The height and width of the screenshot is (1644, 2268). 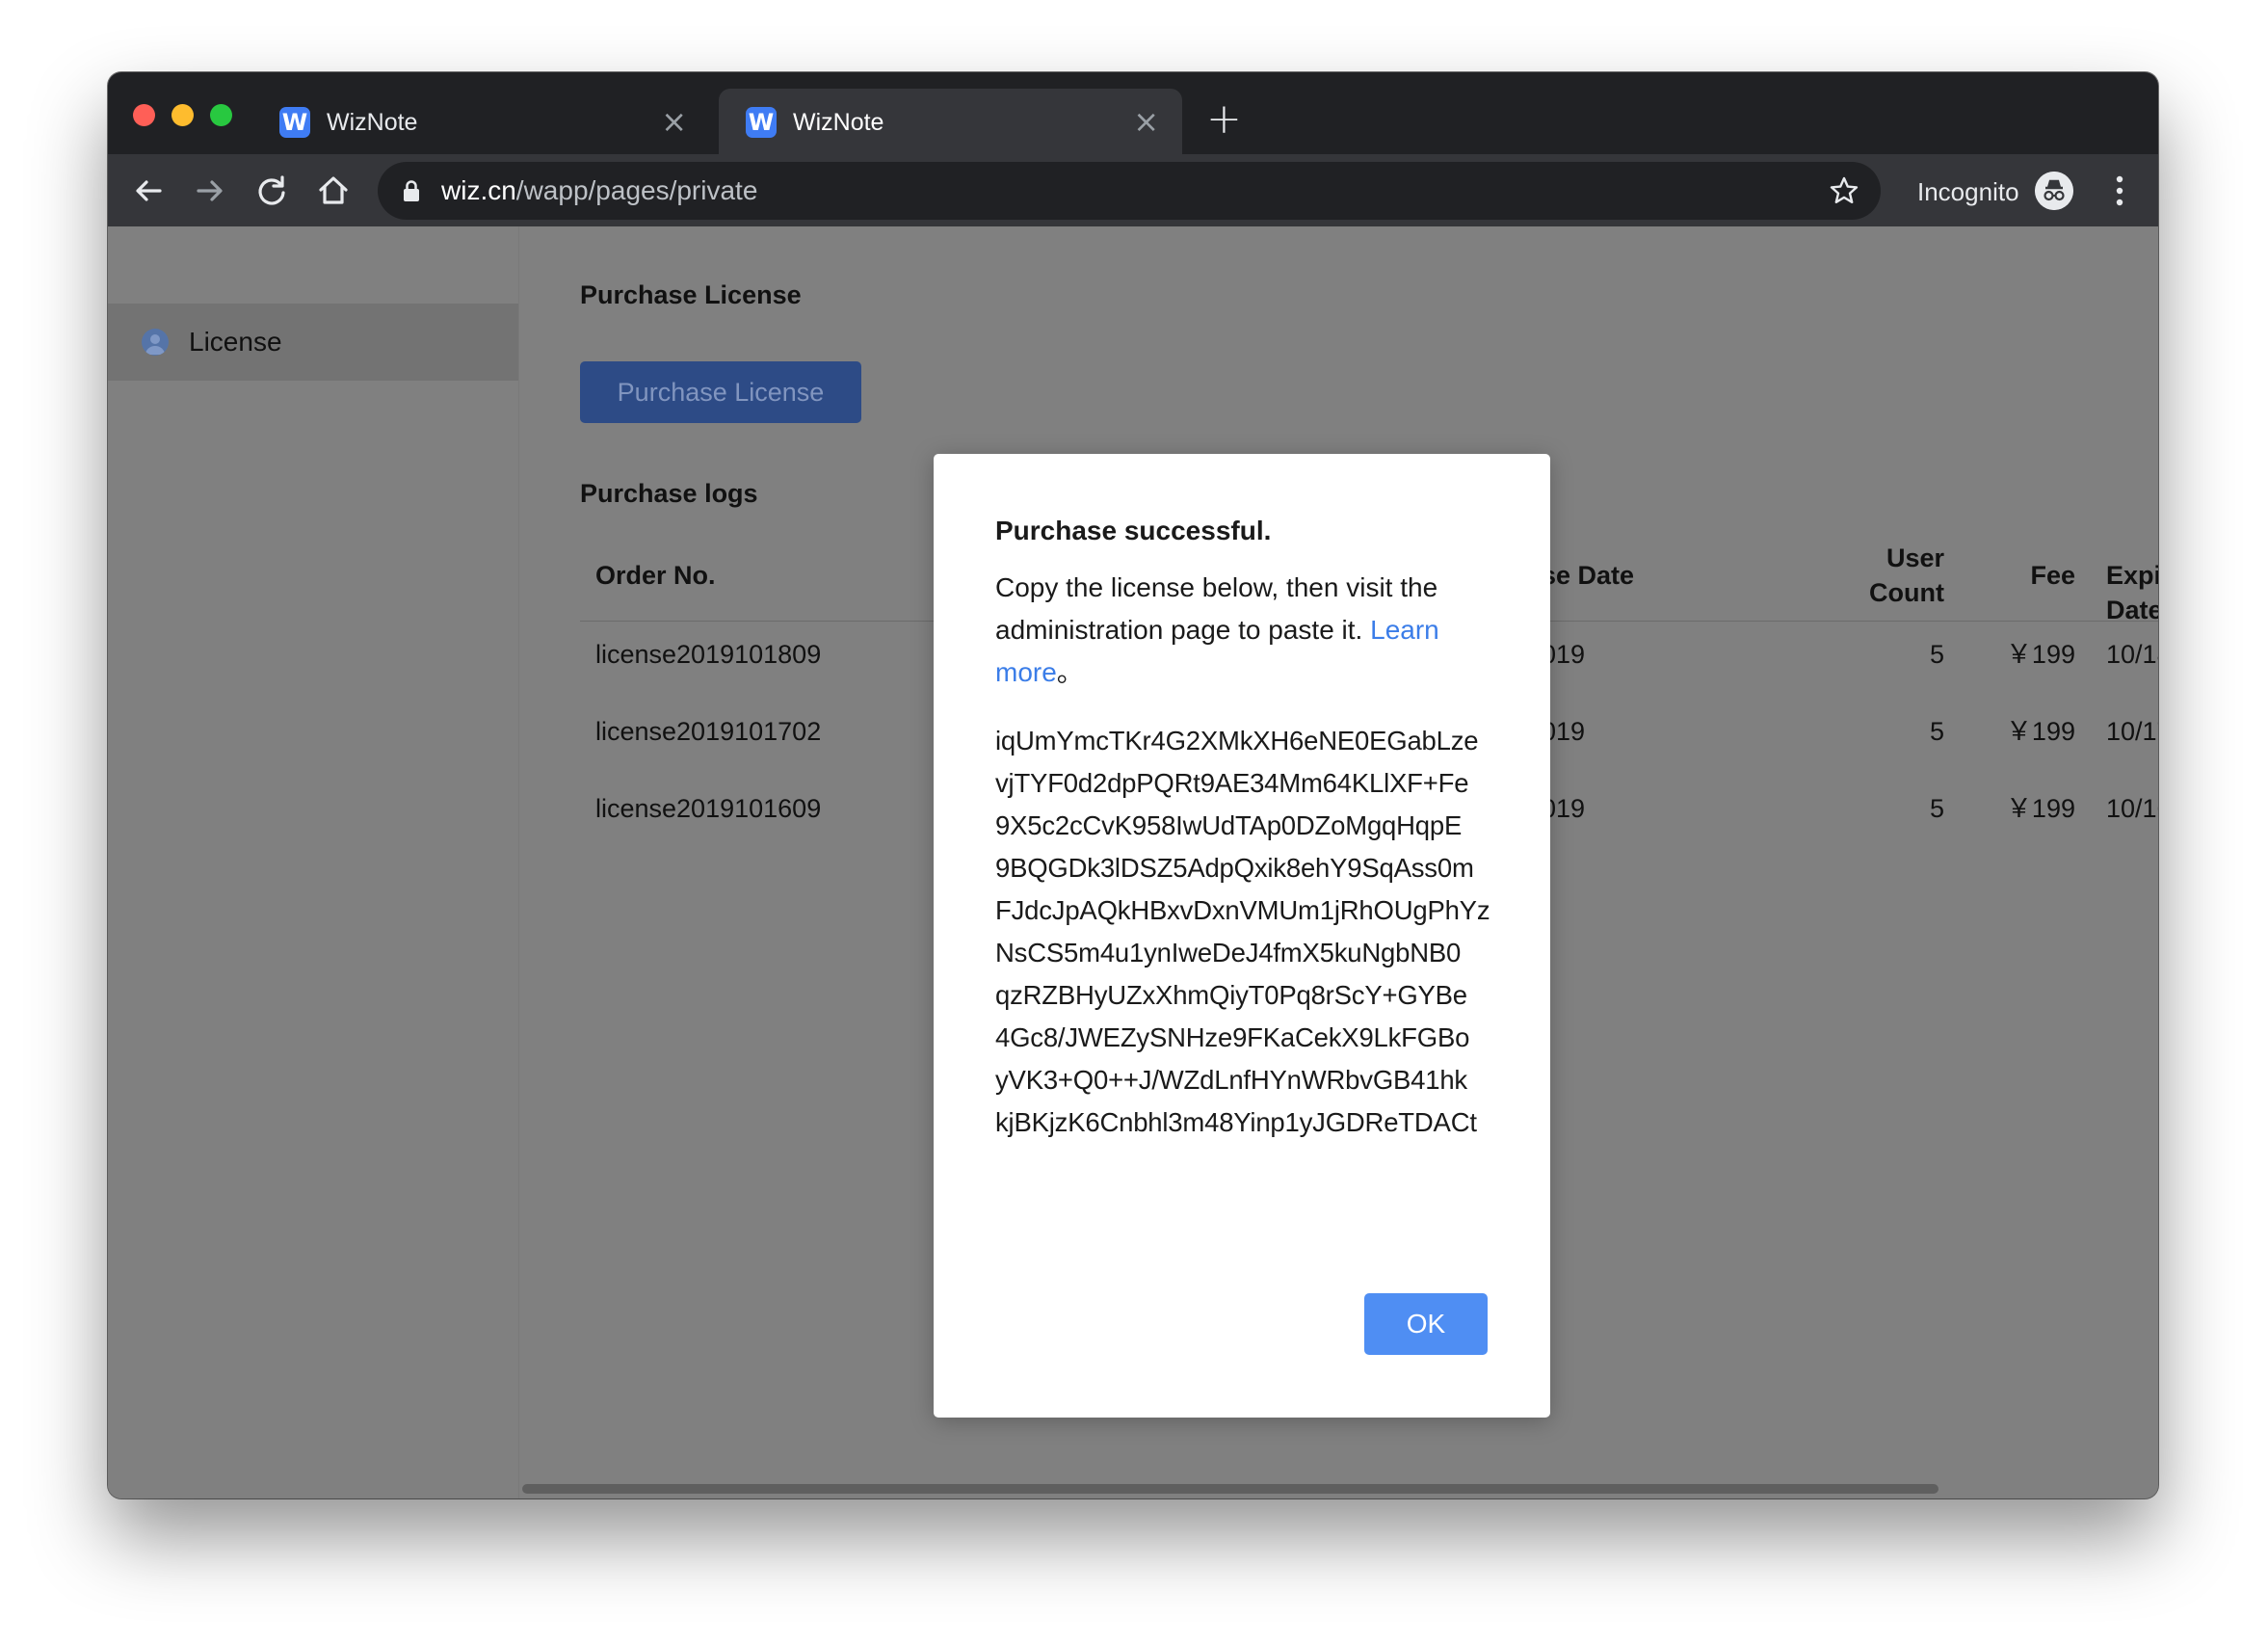 I want to click on more-icon, so click(x=2119, y=190).